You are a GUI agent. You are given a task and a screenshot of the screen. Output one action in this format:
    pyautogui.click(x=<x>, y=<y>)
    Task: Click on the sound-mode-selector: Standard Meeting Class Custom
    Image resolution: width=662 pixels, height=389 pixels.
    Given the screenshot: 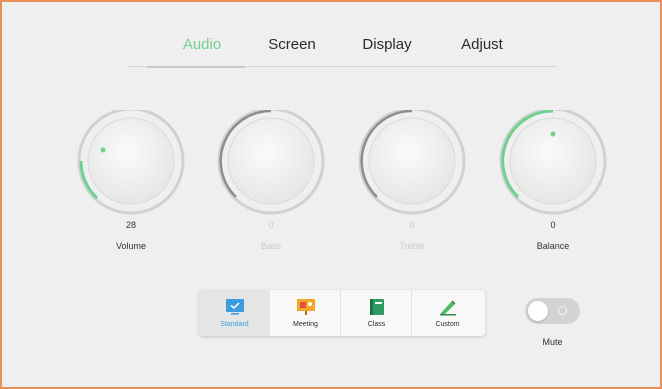 What is the action you would take?
    pyautogui.click(x=342, y=313)
    